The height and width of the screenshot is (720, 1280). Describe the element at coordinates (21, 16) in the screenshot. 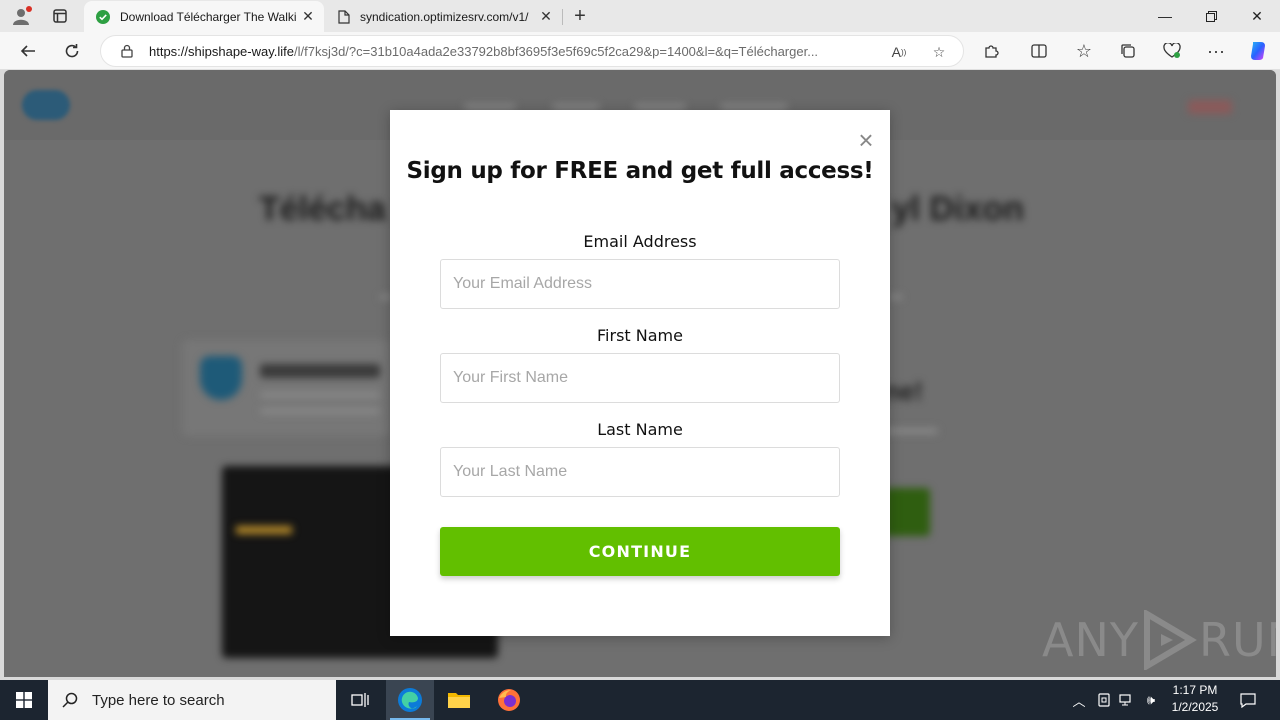

I see `profile-button` at that location.